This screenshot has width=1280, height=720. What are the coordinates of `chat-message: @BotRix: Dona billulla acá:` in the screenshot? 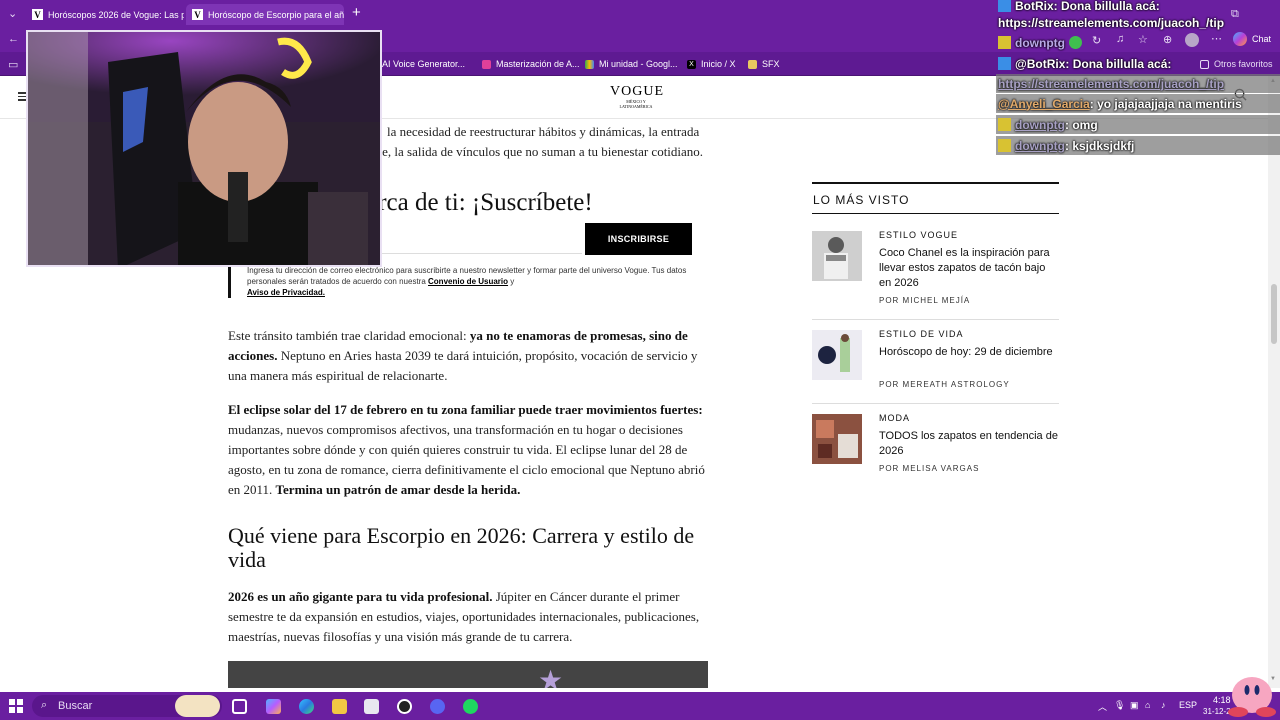 It's located at (1138, 63).